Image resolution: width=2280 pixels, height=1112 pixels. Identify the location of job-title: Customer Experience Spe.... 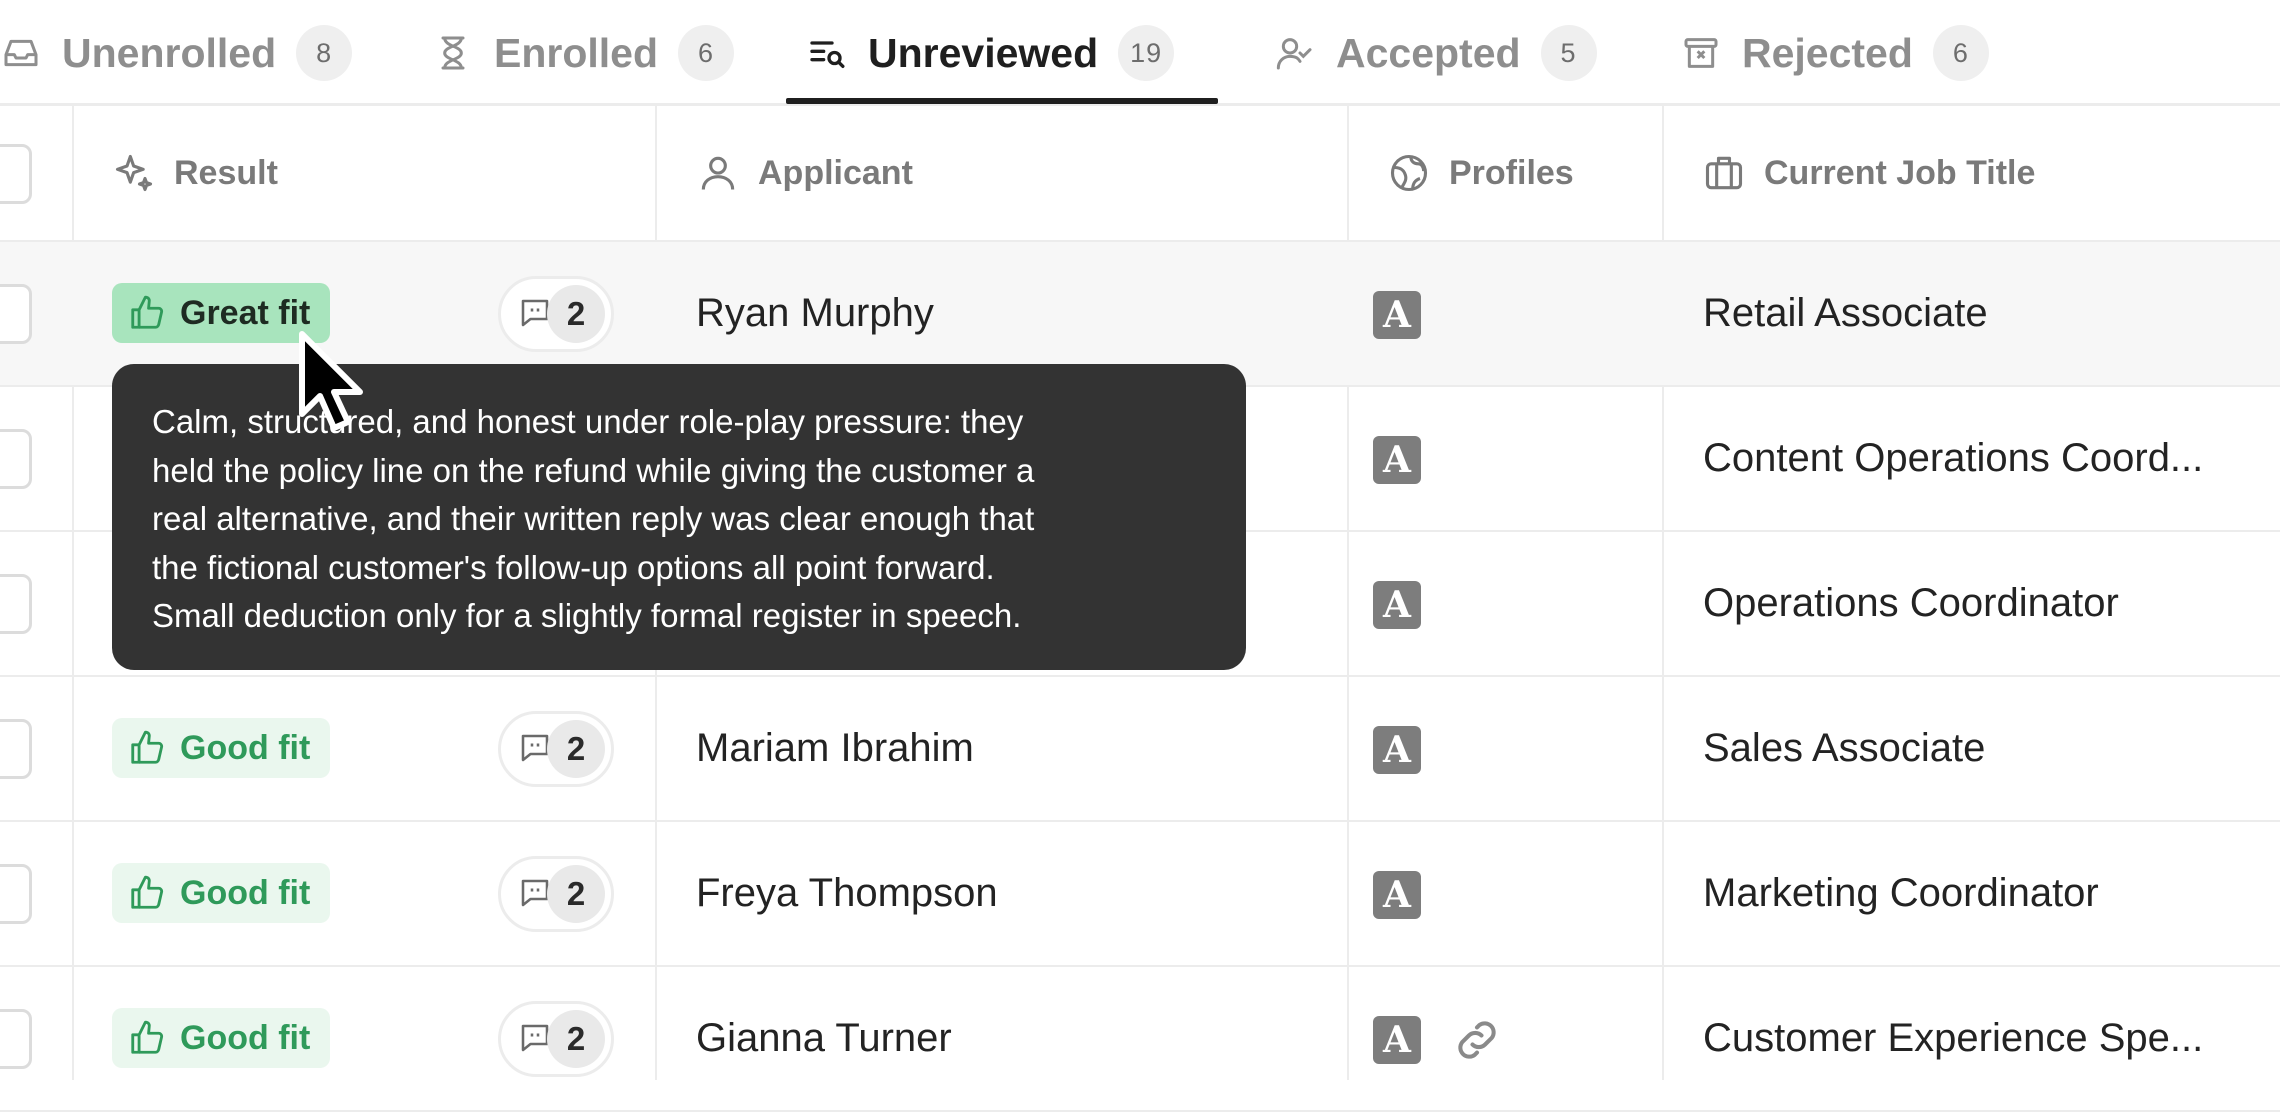
(1953, 1038).